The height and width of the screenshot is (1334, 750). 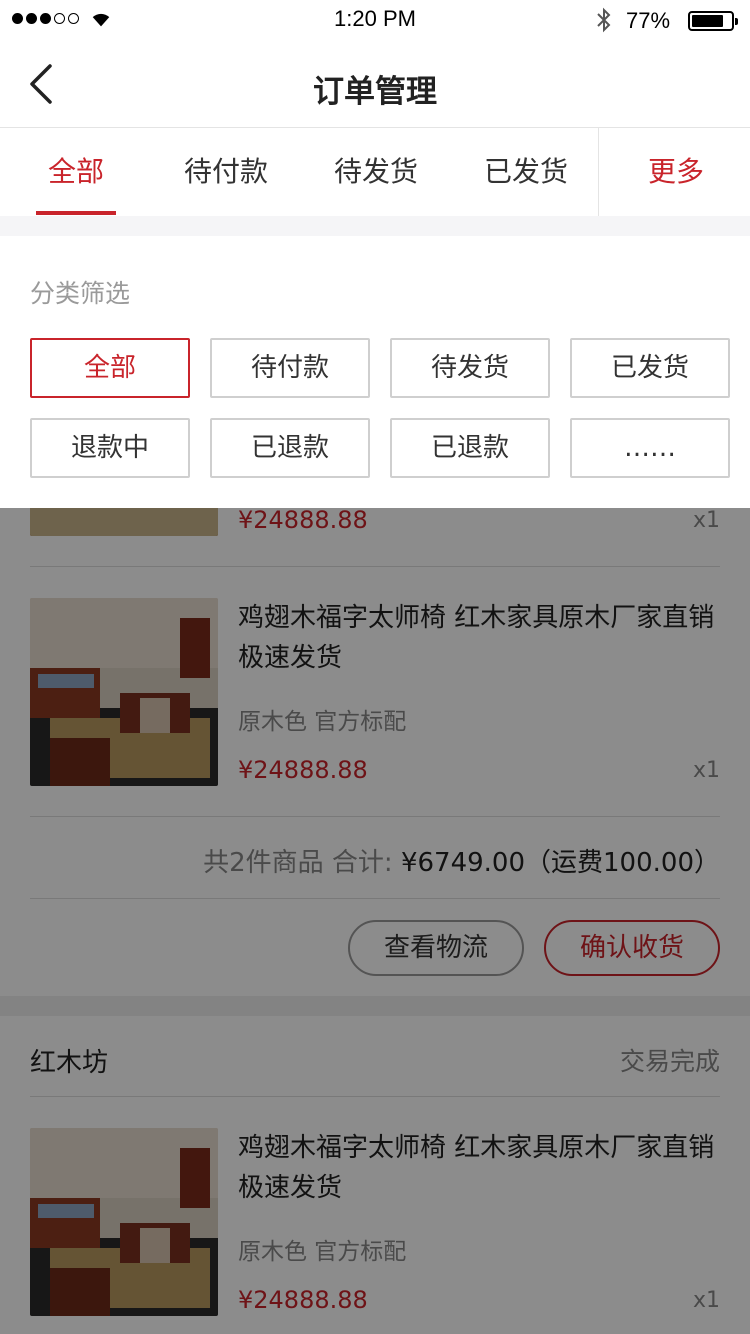 What do you see at coordinates (76, 172) in the screenshot?
I see `tab-all: 全部` at bounding box center [76, 172].